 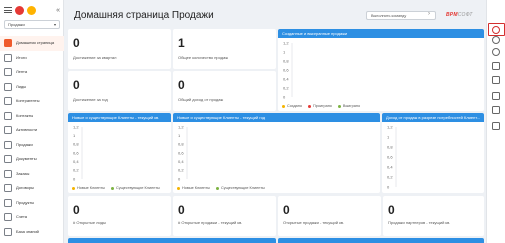 What do you see at coordinates (210, 222) in the screenshot?
I see `kpi-caption: # Открытые продажи - текущий кв.` at bounding box center [210, 222].